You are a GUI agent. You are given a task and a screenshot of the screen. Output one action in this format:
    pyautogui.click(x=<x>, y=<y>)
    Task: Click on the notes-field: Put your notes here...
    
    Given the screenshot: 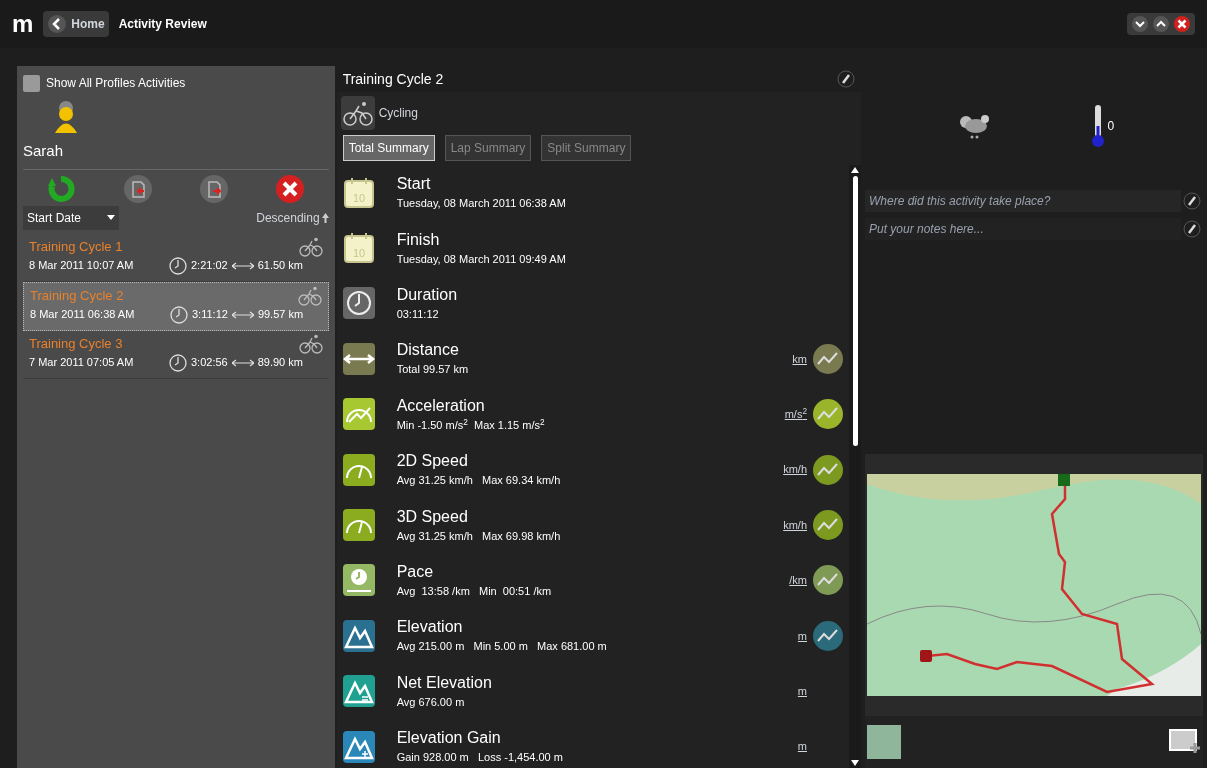 What is the action you would take?
    pyautogui.click(x=1023, y=229)
    